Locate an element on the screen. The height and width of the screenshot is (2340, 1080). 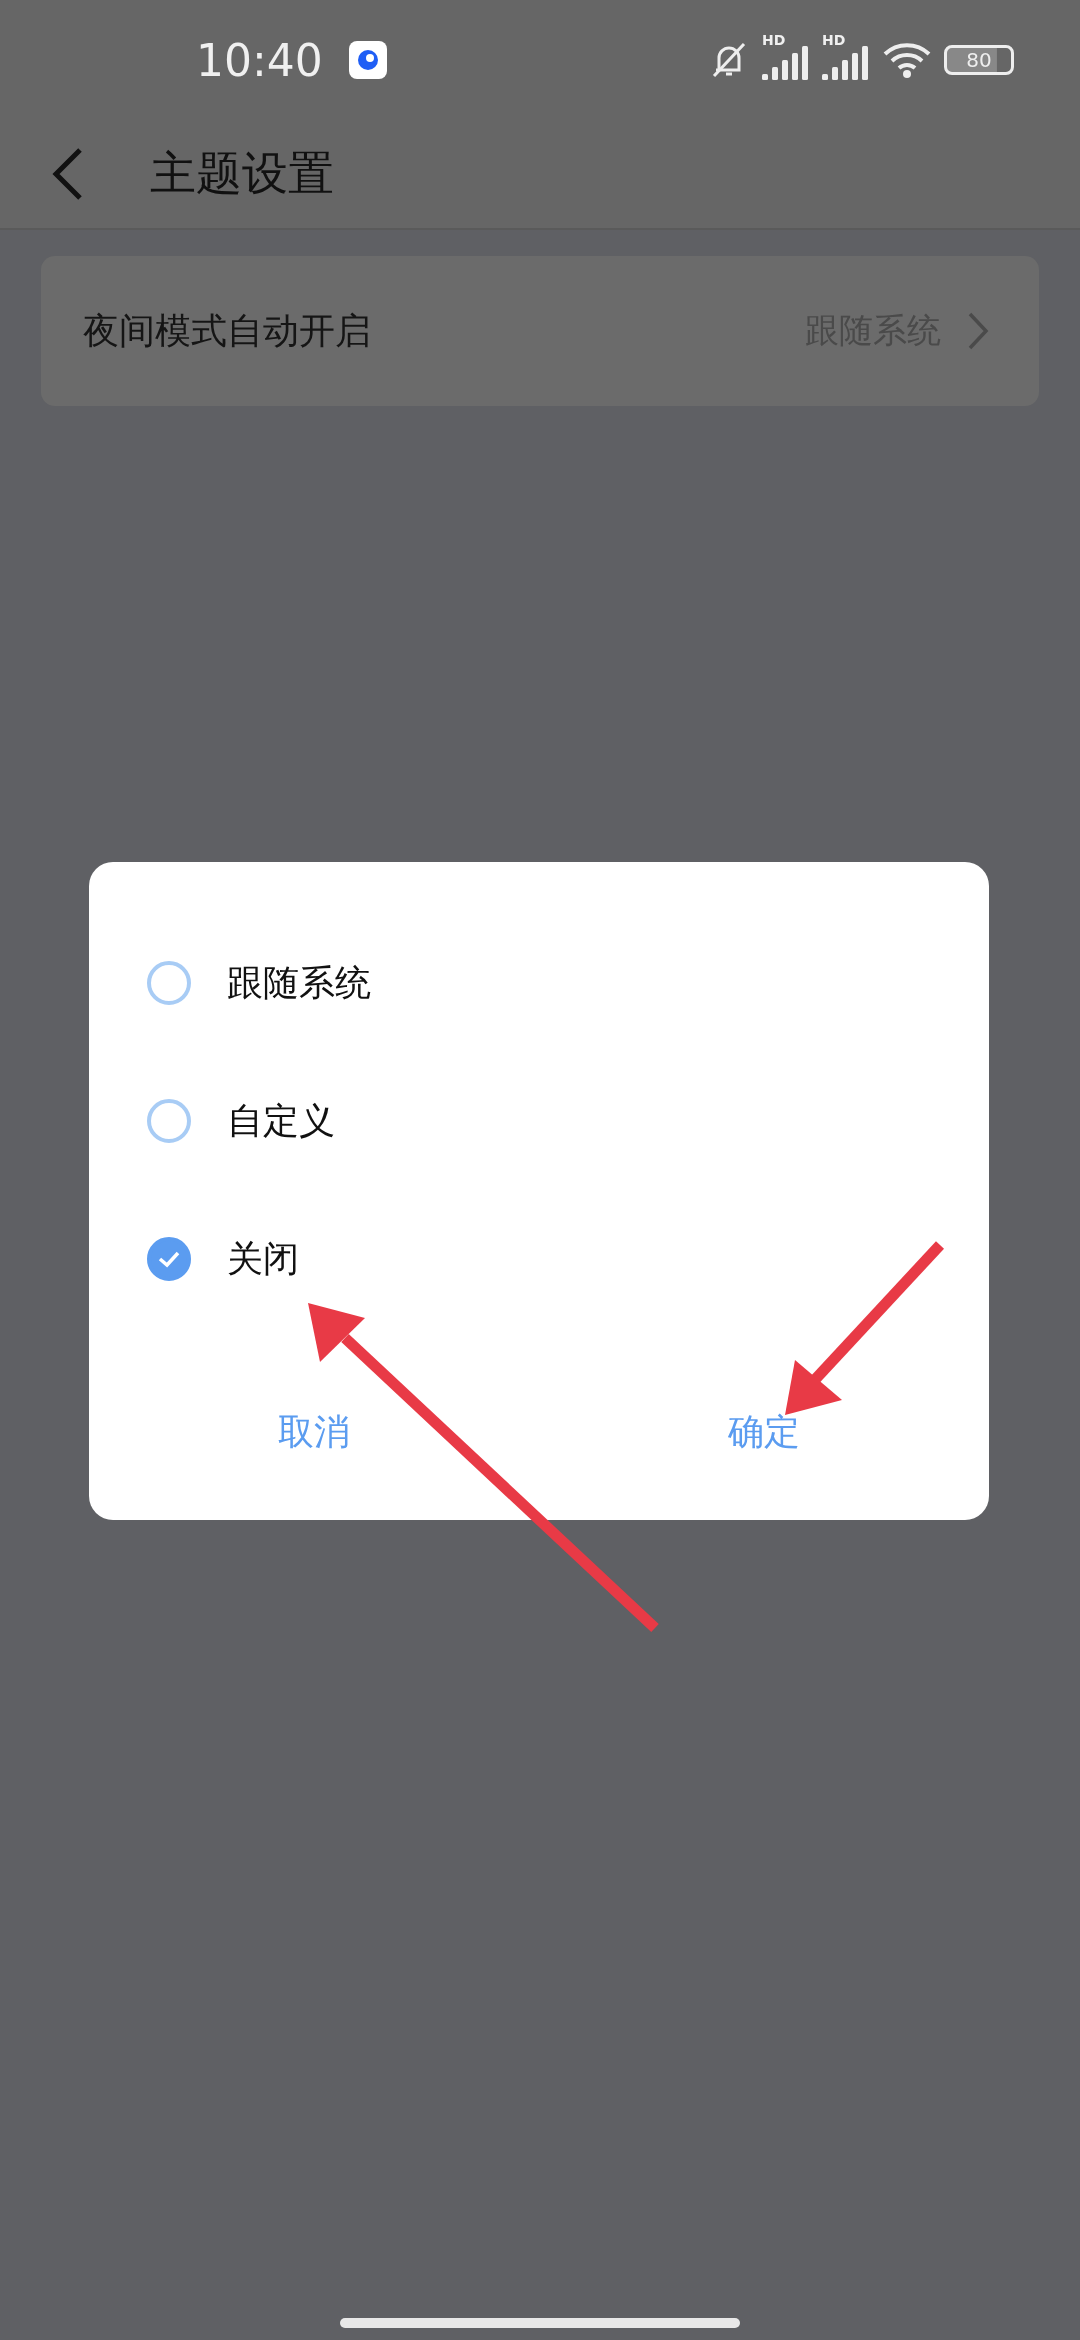
wifi-icon is located at coordinates (907, 60).